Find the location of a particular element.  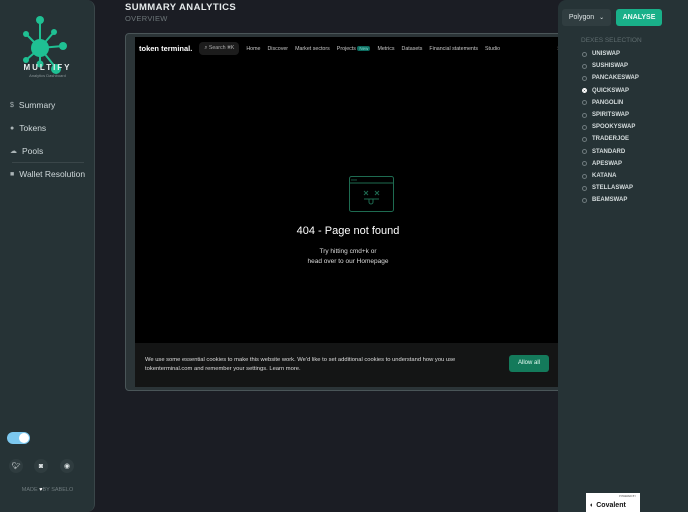

dex-radio-apeswap: APESWAP is located at coordinates (602, 164).